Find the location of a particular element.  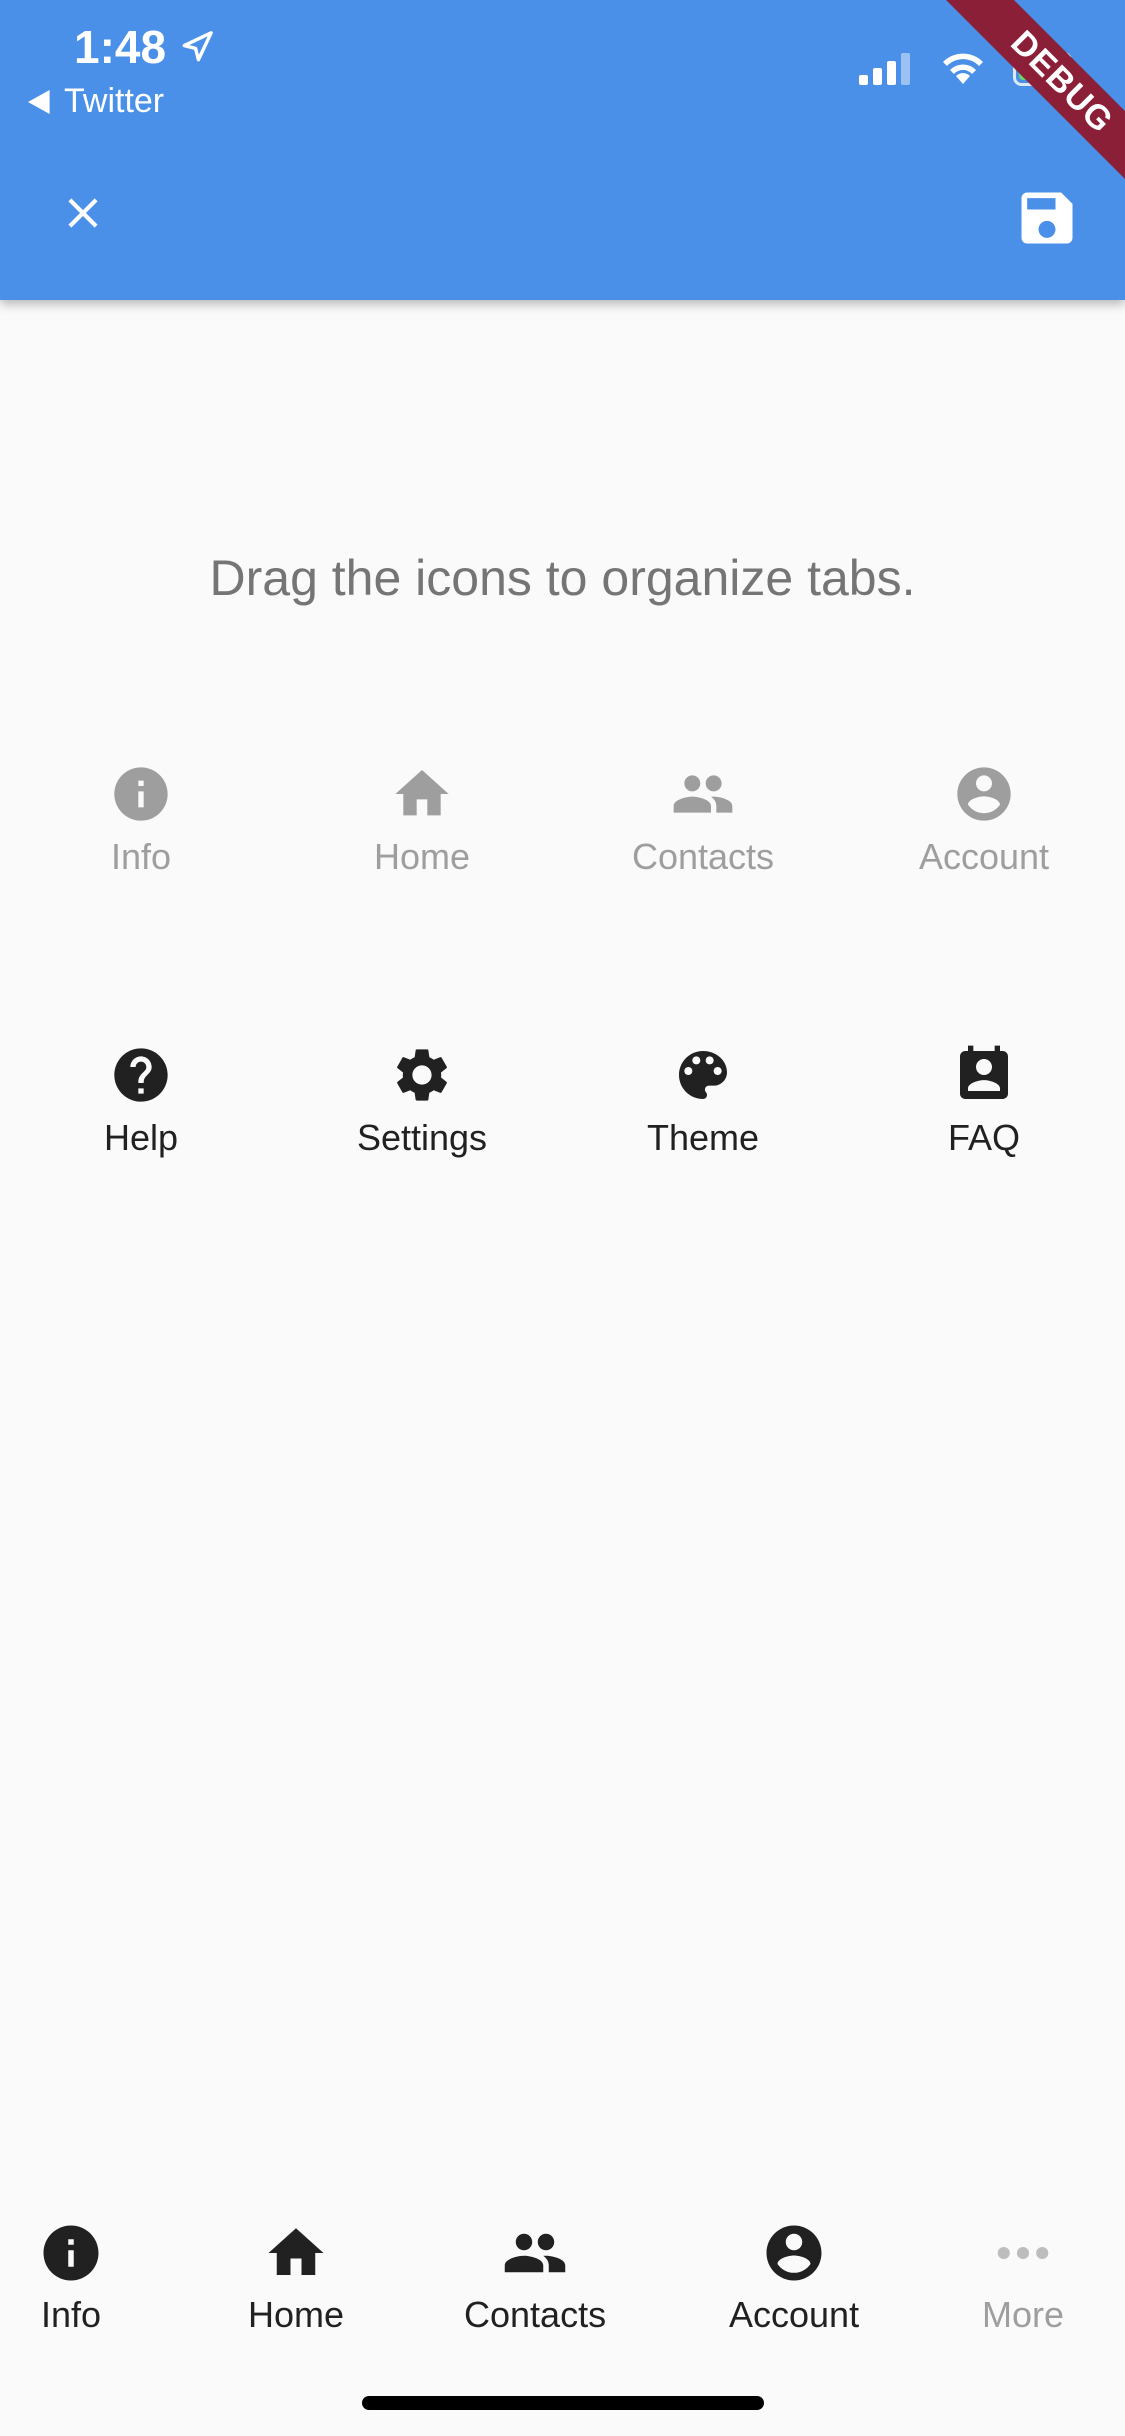

more-icon is located at coordinates (1023, 2253).